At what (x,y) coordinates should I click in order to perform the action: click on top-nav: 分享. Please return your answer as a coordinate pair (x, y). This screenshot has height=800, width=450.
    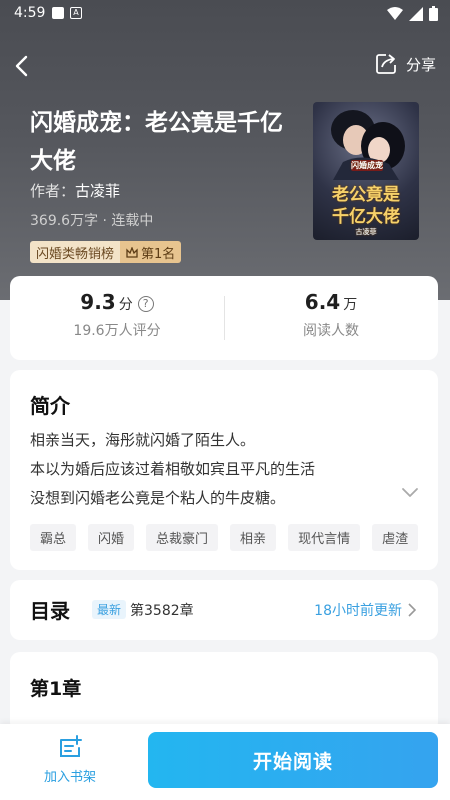
    Looking at the image, I should click on (225, 66).